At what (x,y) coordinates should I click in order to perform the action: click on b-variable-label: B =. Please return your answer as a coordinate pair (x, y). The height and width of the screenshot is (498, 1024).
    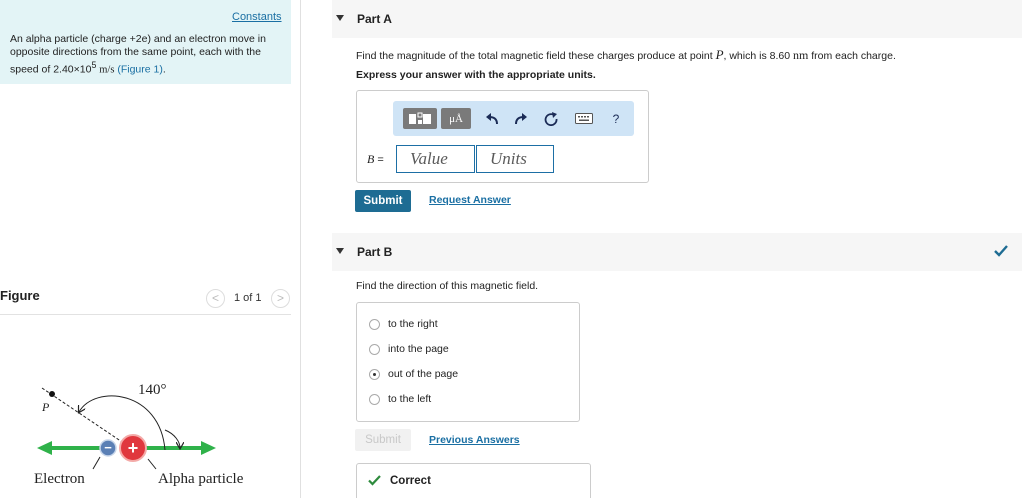
    Looking at the image, I should click on (375, 159).